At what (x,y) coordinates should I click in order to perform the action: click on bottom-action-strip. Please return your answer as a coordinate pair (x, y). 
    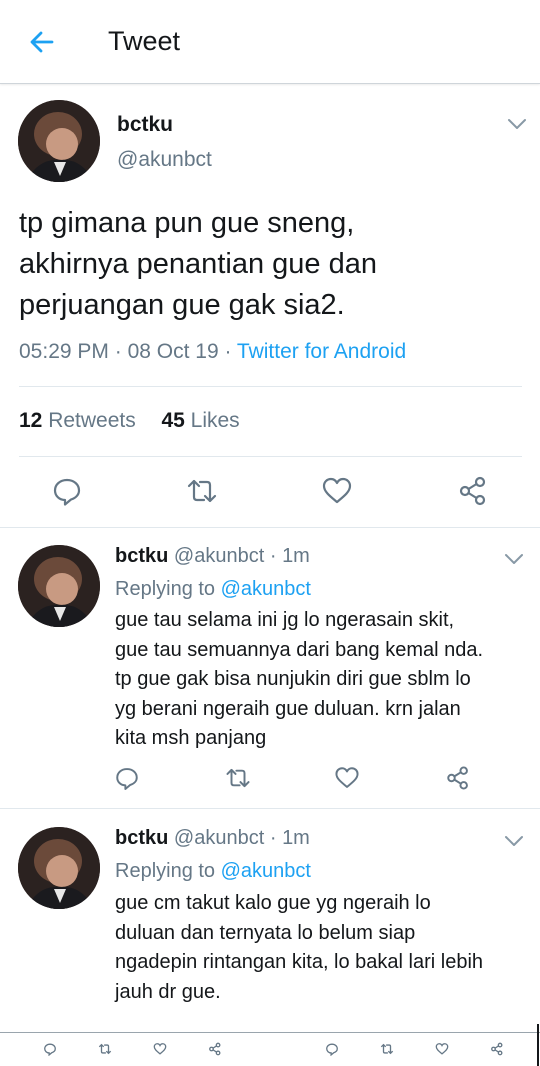
    Looking at the image, I should click on (270, 1049).